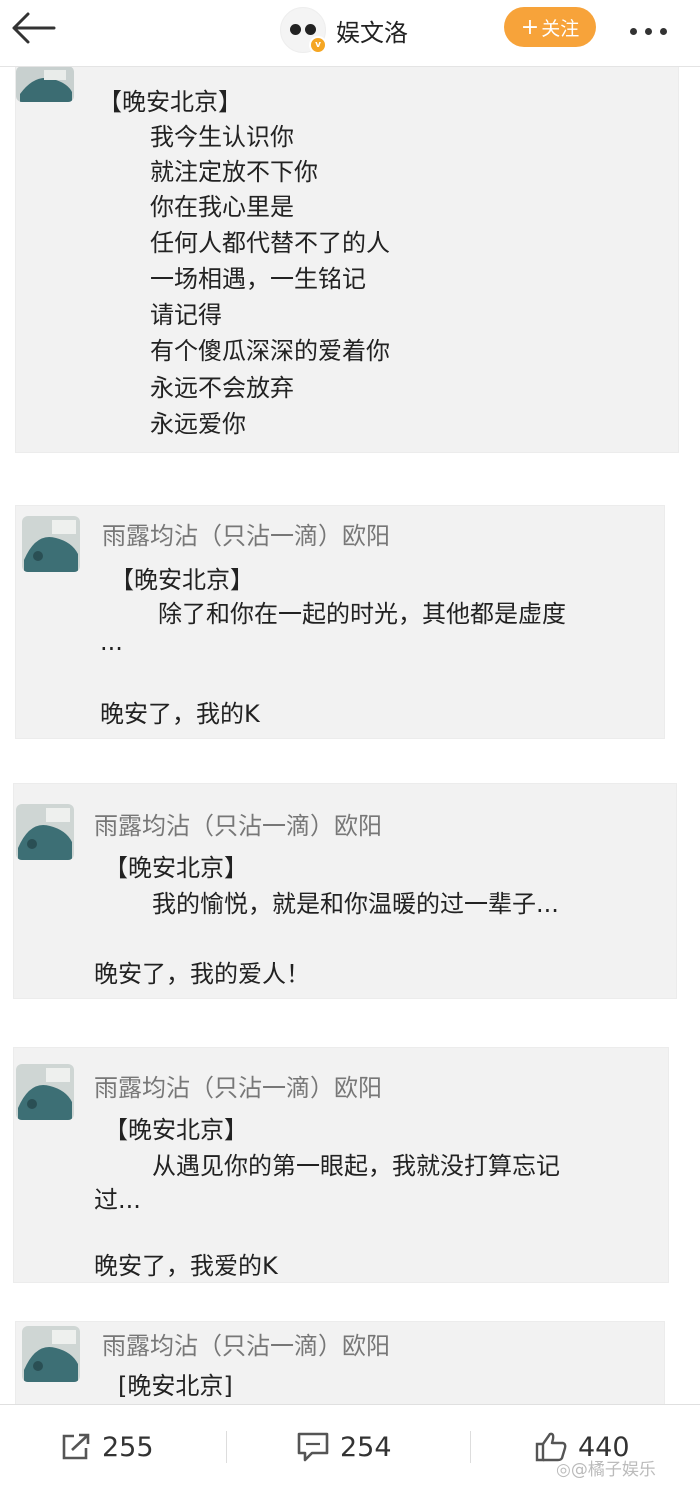  Describe the element at coordinates (186, 315) in the screenshot. I see `post-line: 请记得` at that location.